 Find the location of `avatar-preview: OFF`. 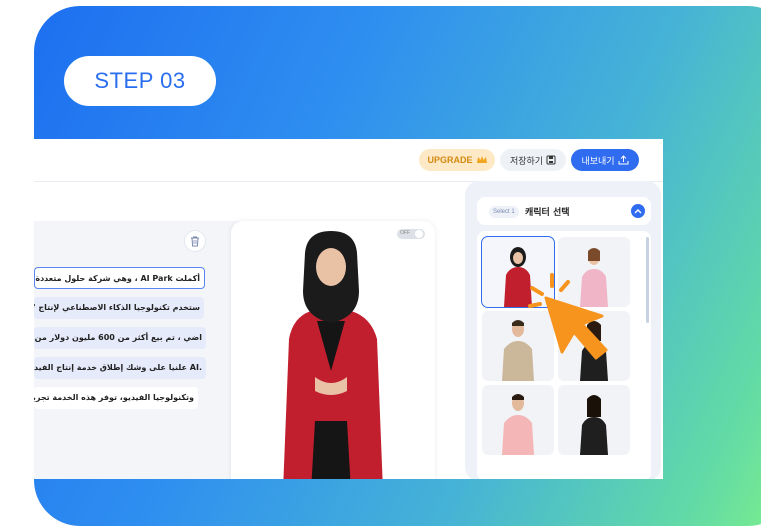

avatar-preview: OFF is located at coordinates (333, 350).